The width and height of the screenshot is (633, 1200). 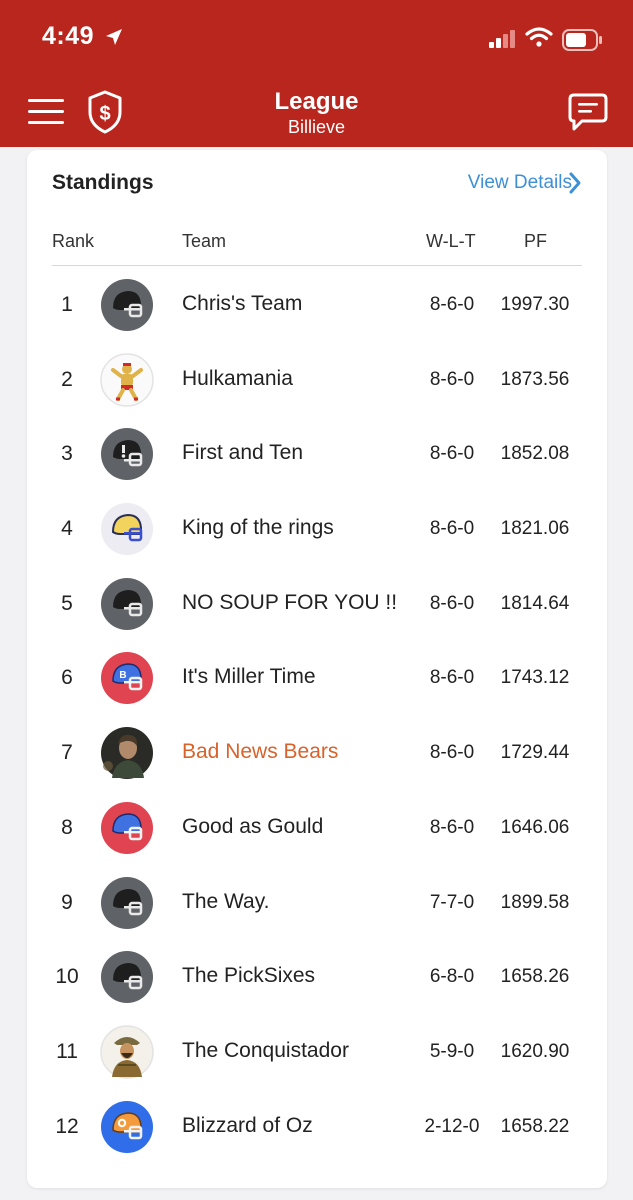 What do you see at coordinates (247, 1126) in the screenshot?
I see `team-name: Blizzard of Oz` at bounding box center [247, 1126].